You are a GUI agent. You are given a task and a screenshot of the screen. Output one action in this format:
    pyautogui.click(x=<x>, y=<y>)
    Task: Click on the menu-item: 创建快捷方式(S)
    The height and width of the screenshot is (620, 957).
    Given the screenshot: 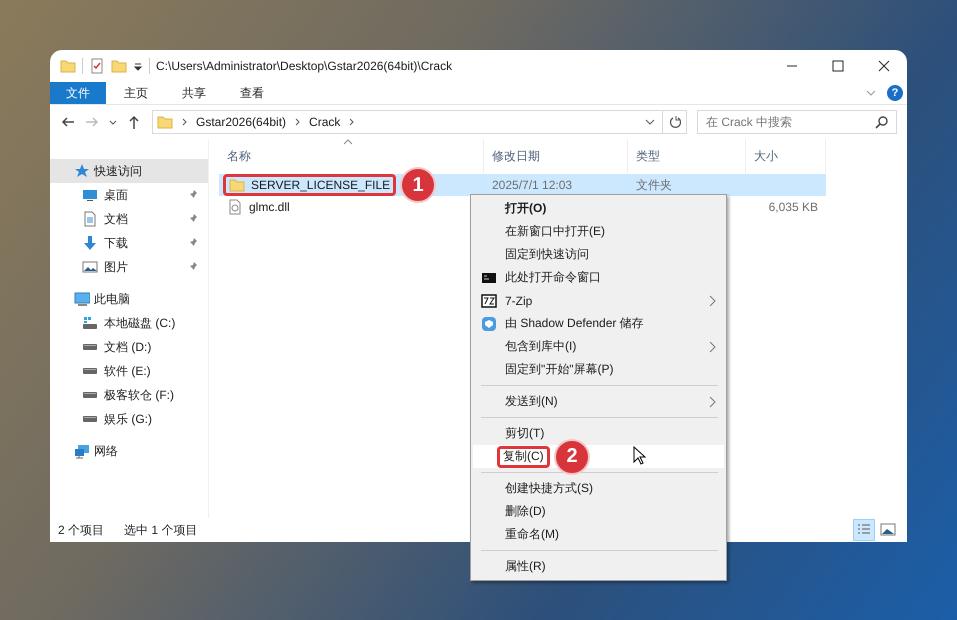 What is the action you would take?
    pyautogui.click(x=598, y=488)
    